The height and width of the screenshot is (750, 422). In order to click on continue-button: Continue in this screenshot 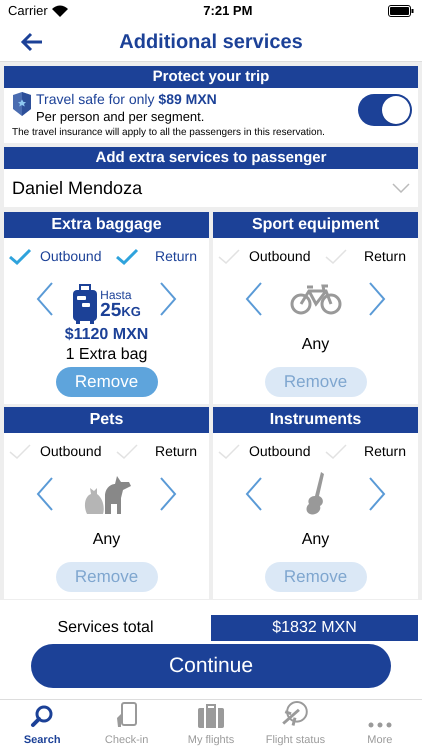, I will do `click(211, 666)`.